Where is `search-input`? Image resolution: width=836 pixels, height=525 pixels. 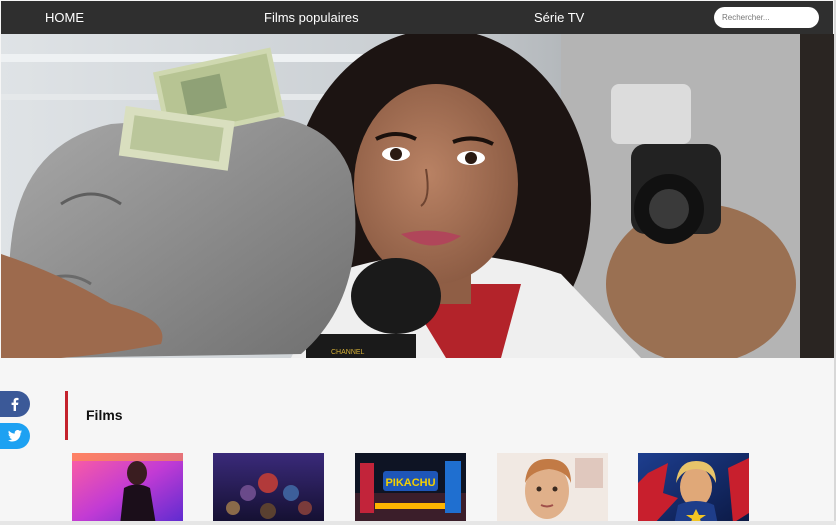
search-input is located at coordinates (766, 17).